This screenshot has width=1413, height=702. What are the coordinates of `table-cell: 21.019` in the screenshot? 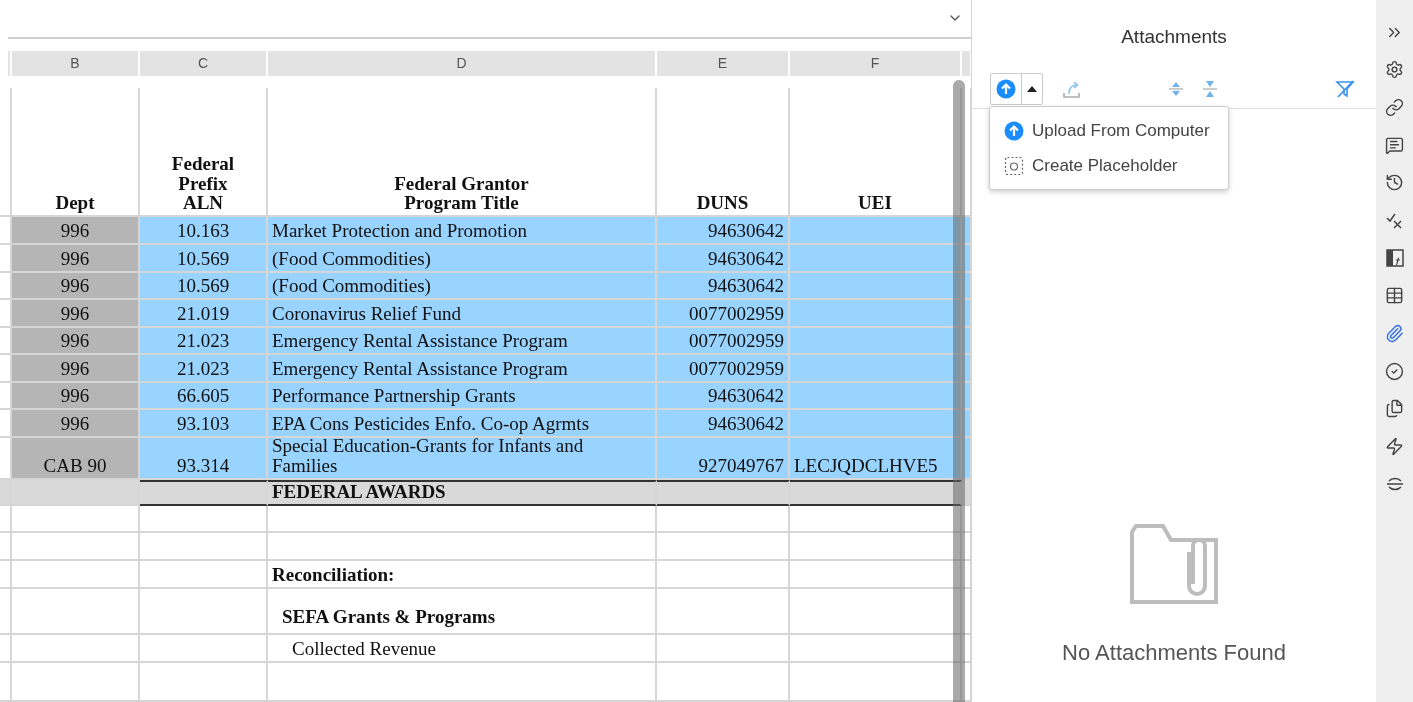 It's located at (204, 314).